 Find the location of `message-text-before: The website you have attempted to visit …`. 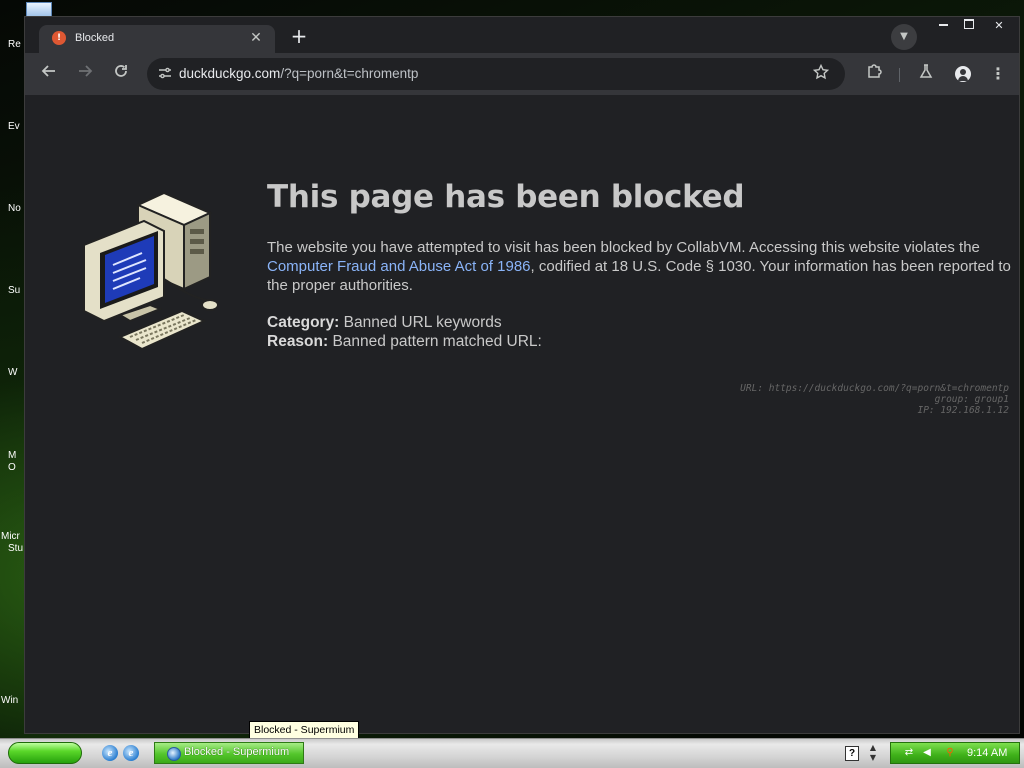

message-text-before: The website you have attempted to visit … is located at coordinates (623, 247).